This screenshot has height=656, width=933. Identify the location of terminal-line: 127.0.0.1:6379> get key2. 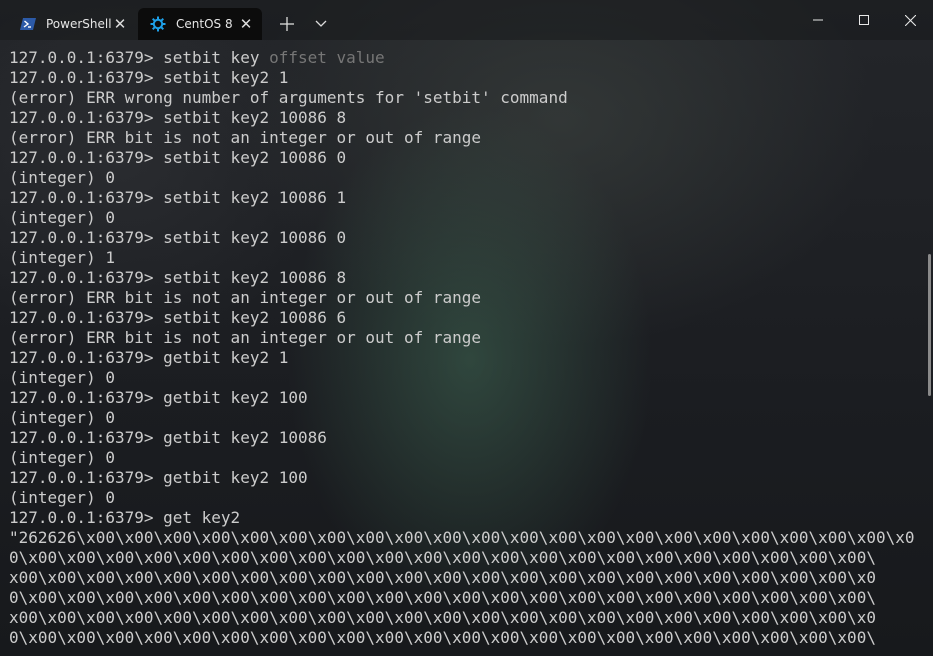
(125, 517).